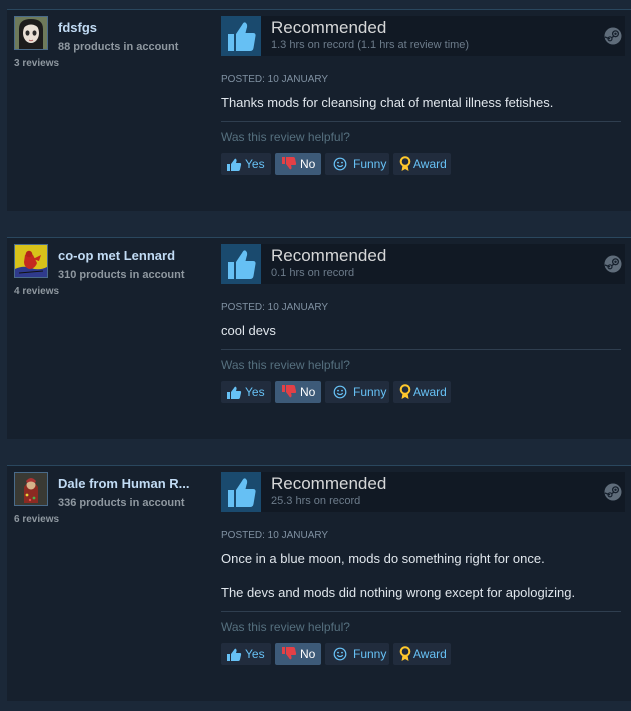 This screenshot has width=631, height=711. What do you see at coordinates (248, 330) in the screenshot?
I see `review-paragraph: cool devs` at bounding box center [248, 330].